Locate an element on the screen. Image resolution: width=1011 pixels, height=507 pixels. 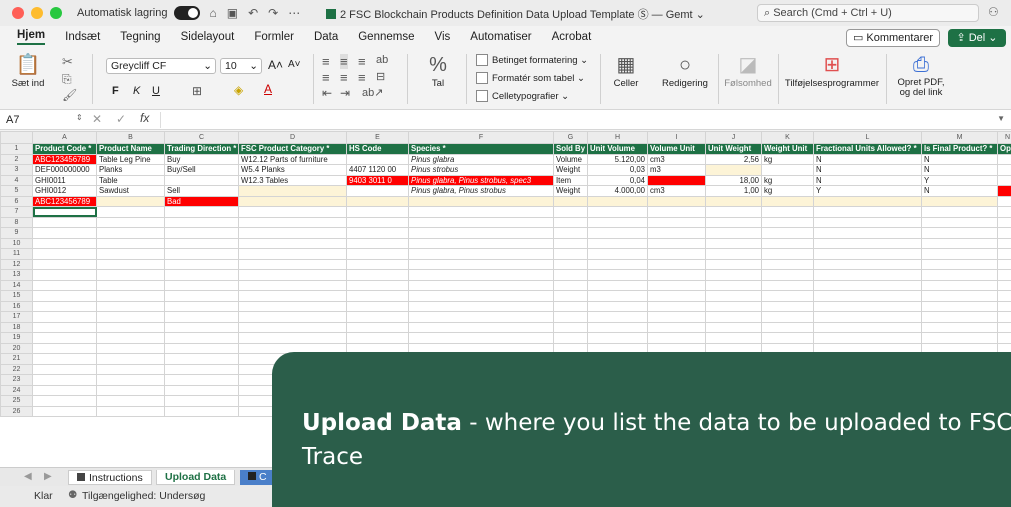
cell-h17 is located at coordinates (617, 317).